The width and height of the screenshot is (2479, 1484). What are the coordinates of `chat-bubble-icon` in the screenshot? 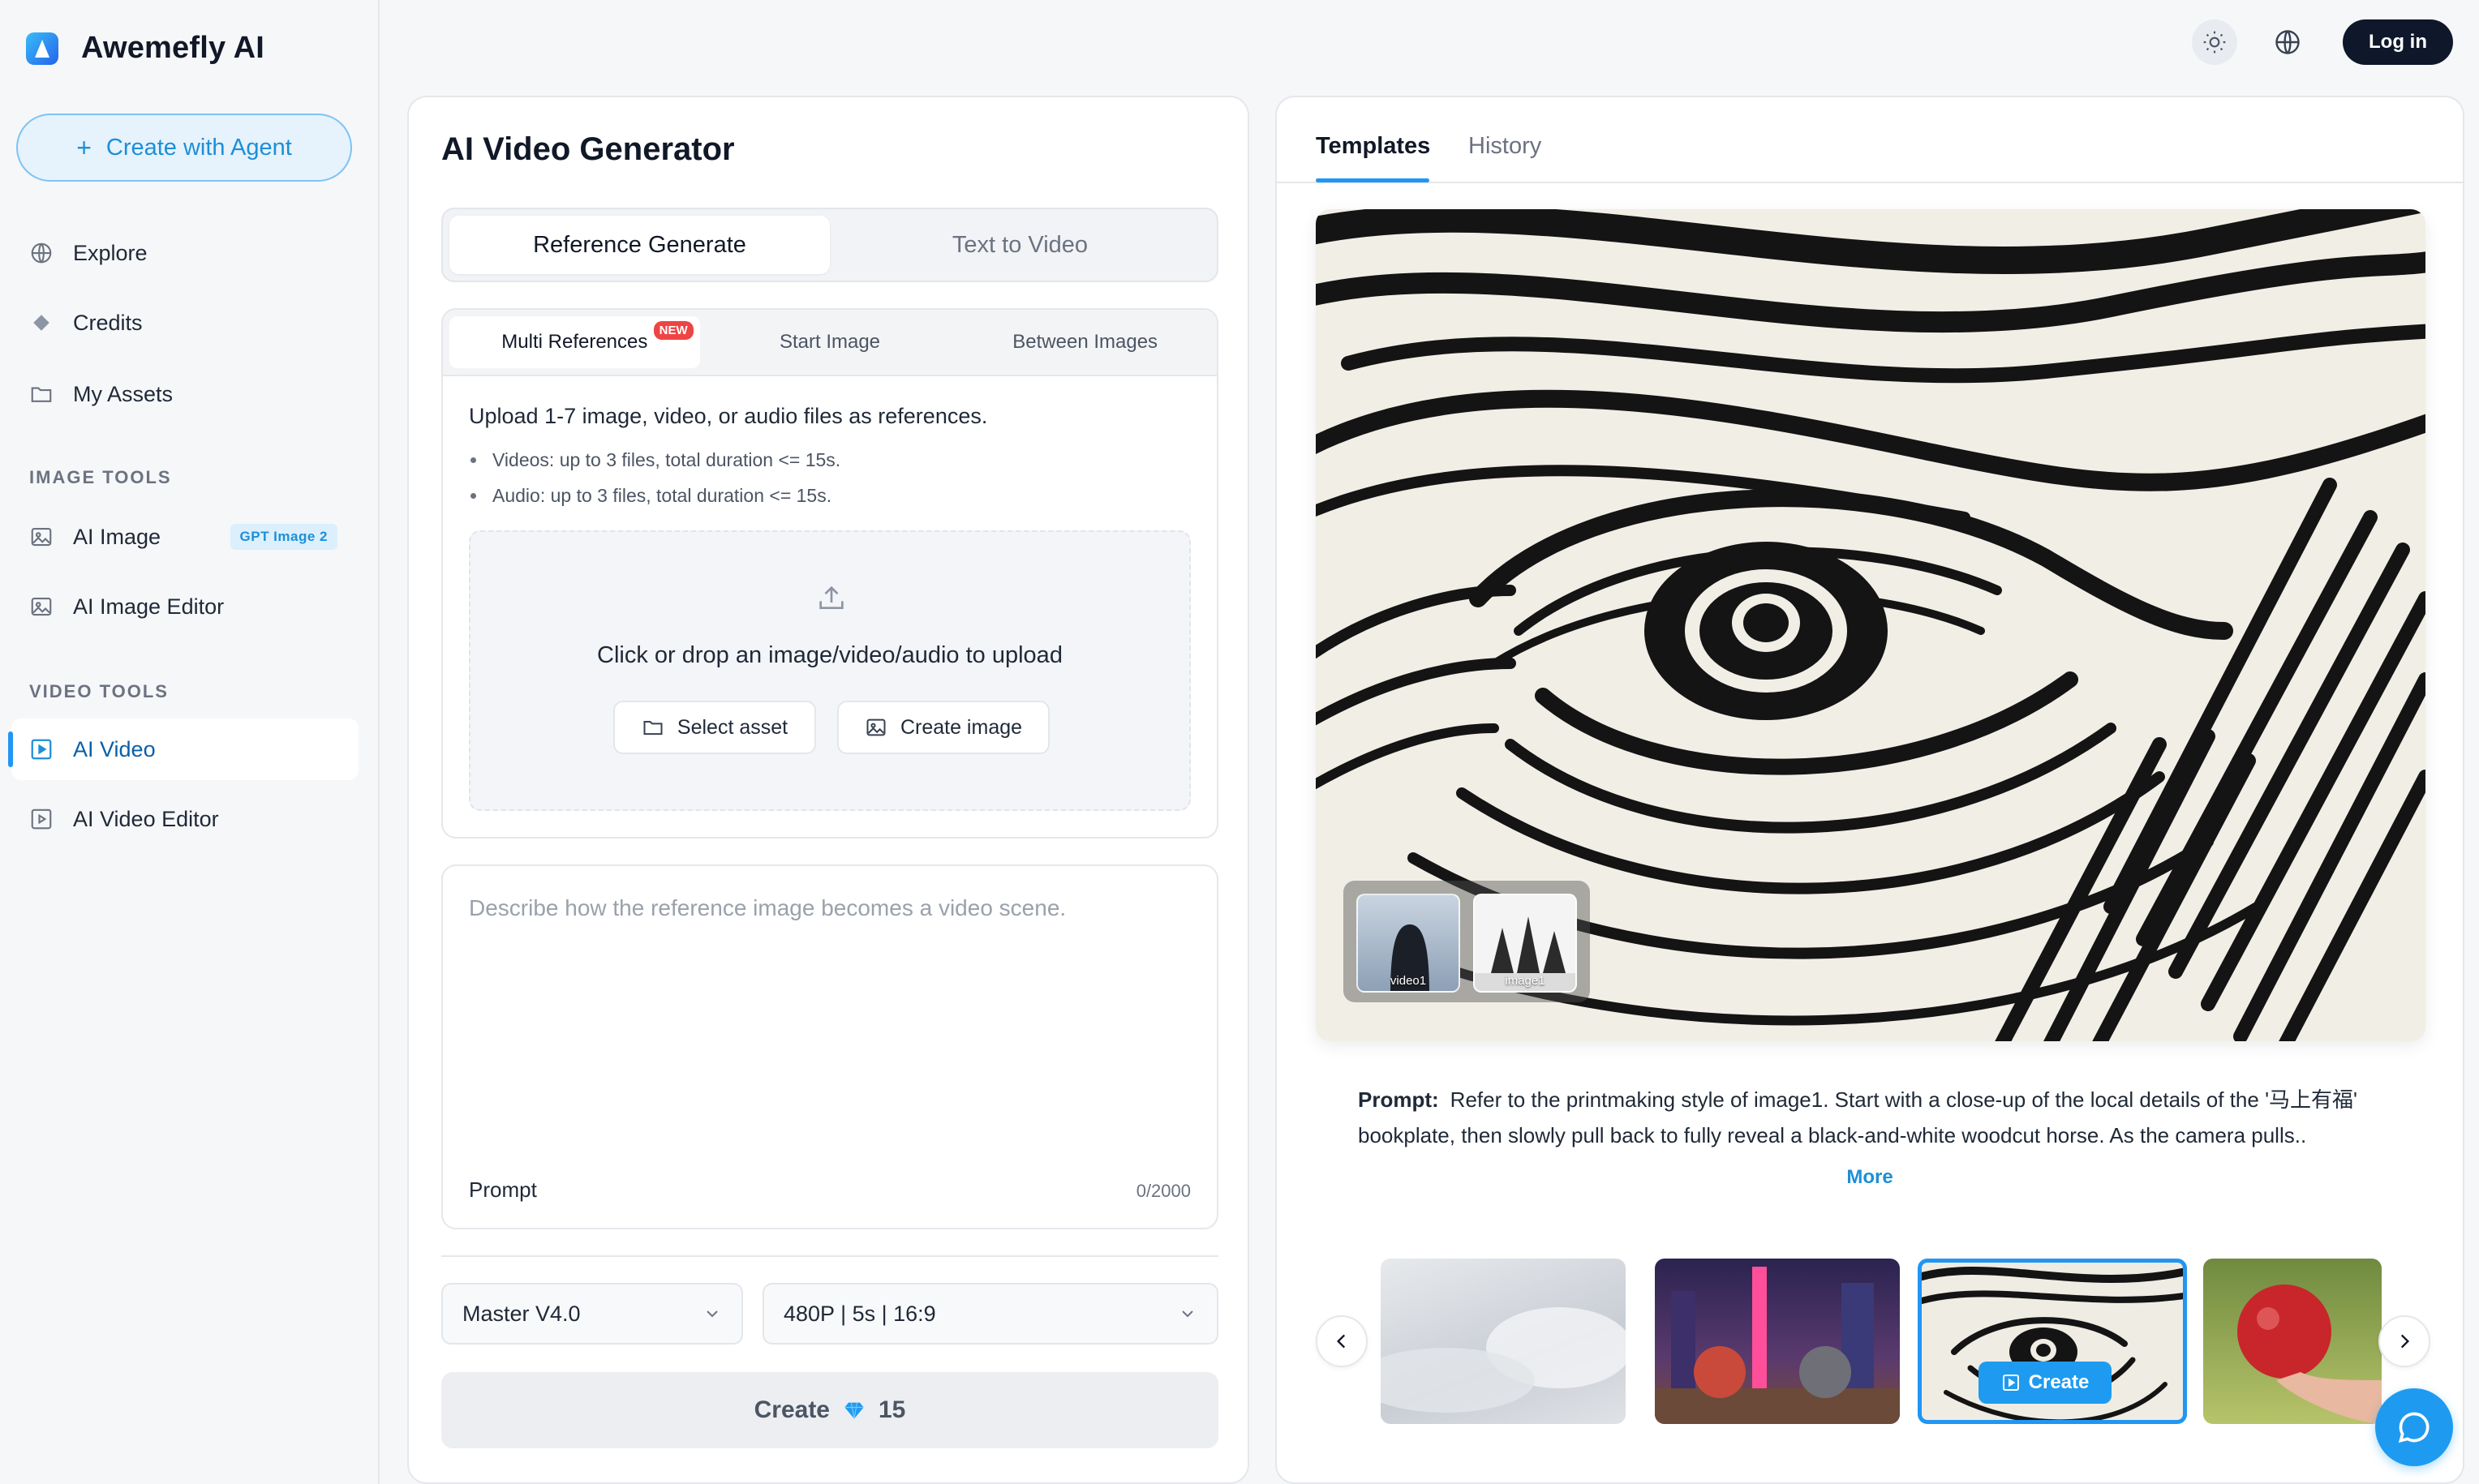 It's located at (2414, 1427).